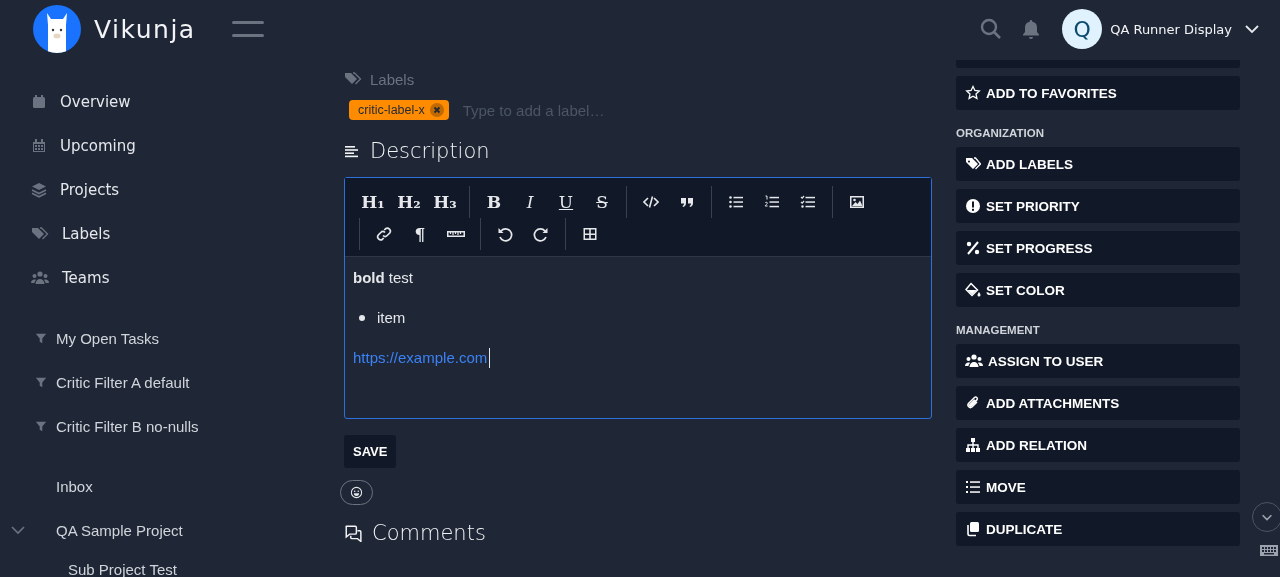 Image resolution: width=1280 pixels, height=577 pixels. What do you see at coordinates (772, 202) in the screenshot?
I see `numbered-list-icon` at bounding box center [772, 202].